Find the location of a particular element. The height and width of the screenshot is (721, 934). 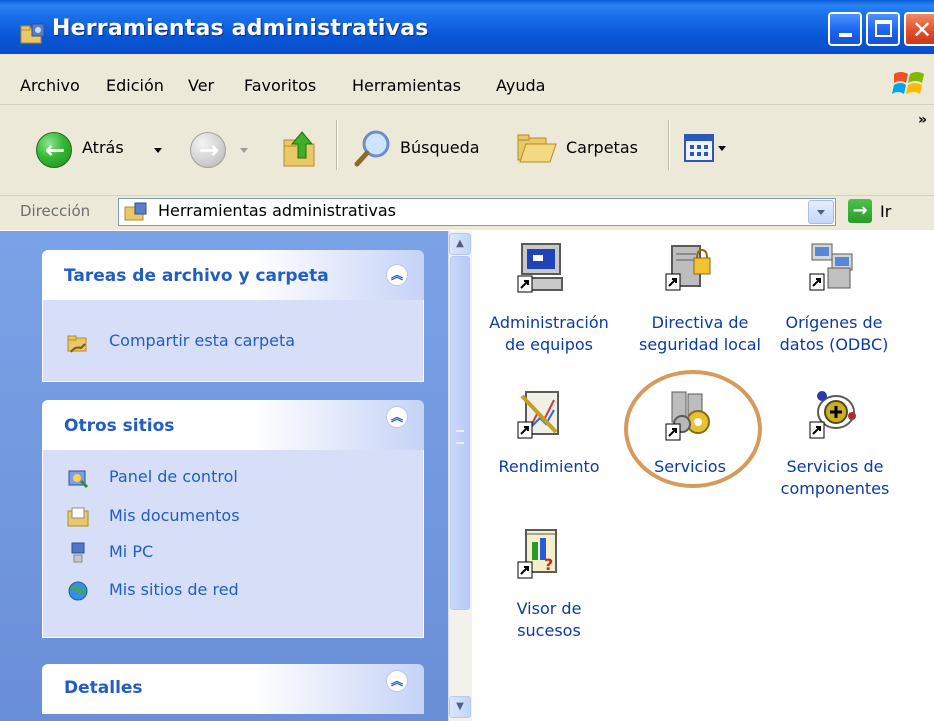

search-button: Búsqueda is located at coordinates (440, 147).